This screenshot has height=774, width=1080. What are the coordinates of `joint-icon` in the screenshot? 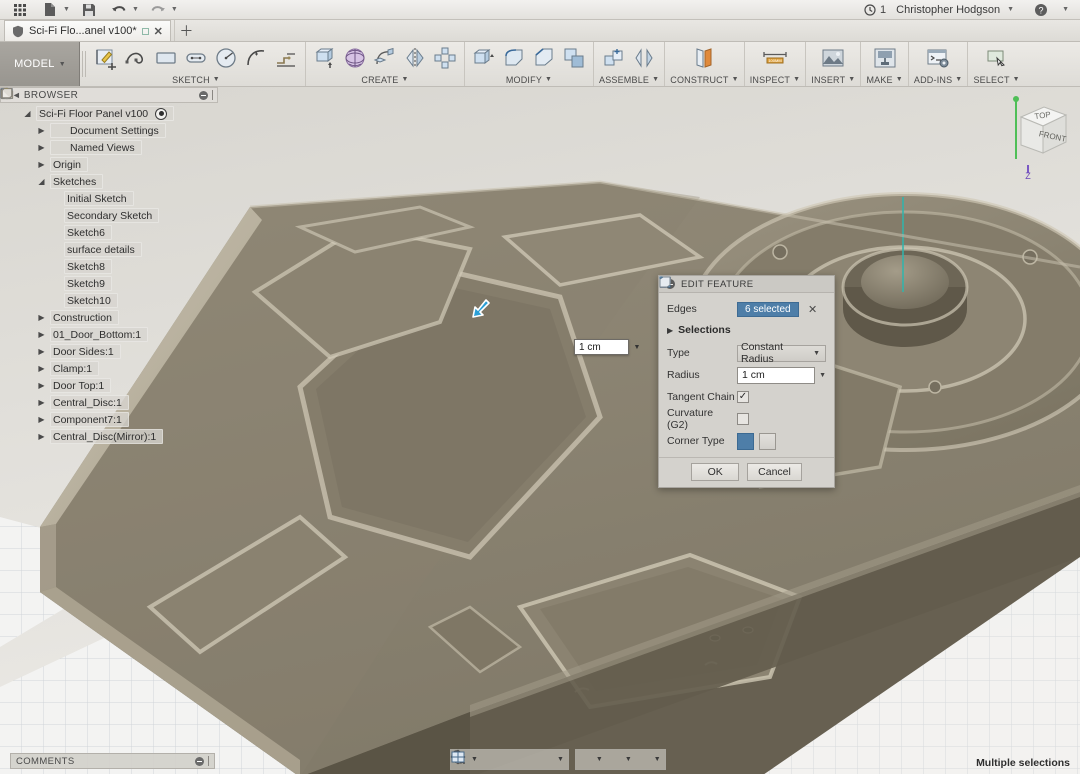 It's located at (644, 58).